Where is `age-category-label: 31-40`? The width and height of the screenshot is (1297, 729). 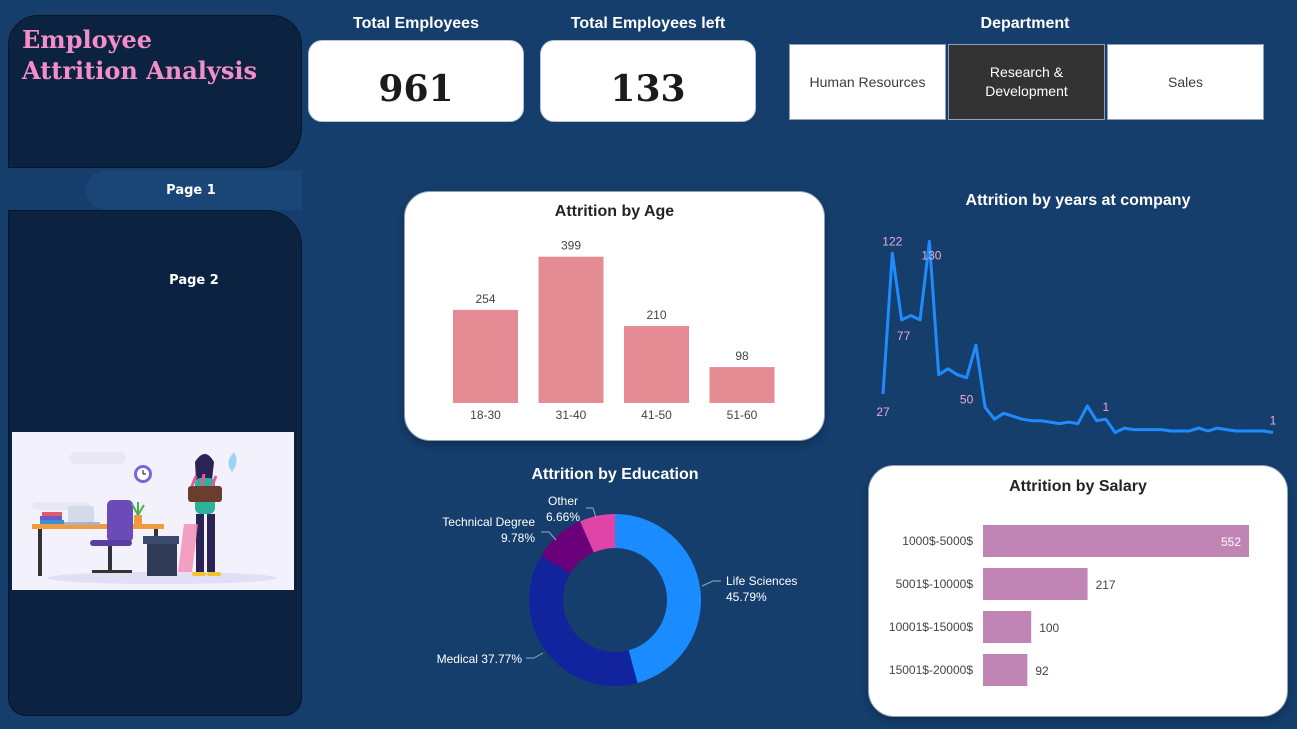
age-category-label: 31-40 is located at coordinates (571, 415).